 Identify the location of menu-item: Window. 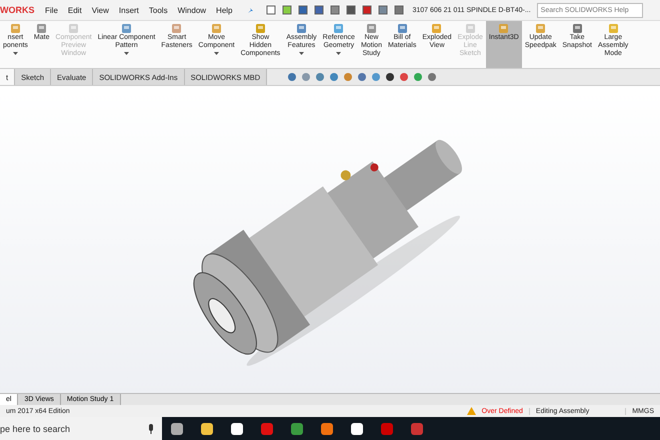
(192, 10).